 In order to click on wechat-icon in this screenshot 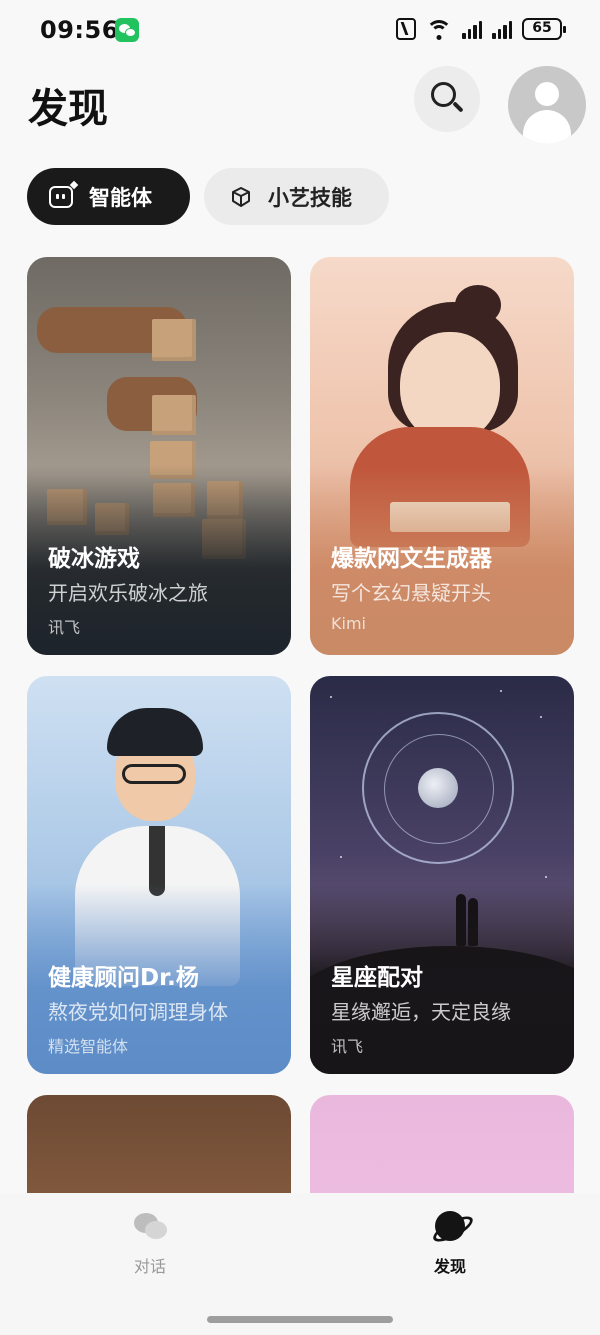, I will do `click(127, 30)`.